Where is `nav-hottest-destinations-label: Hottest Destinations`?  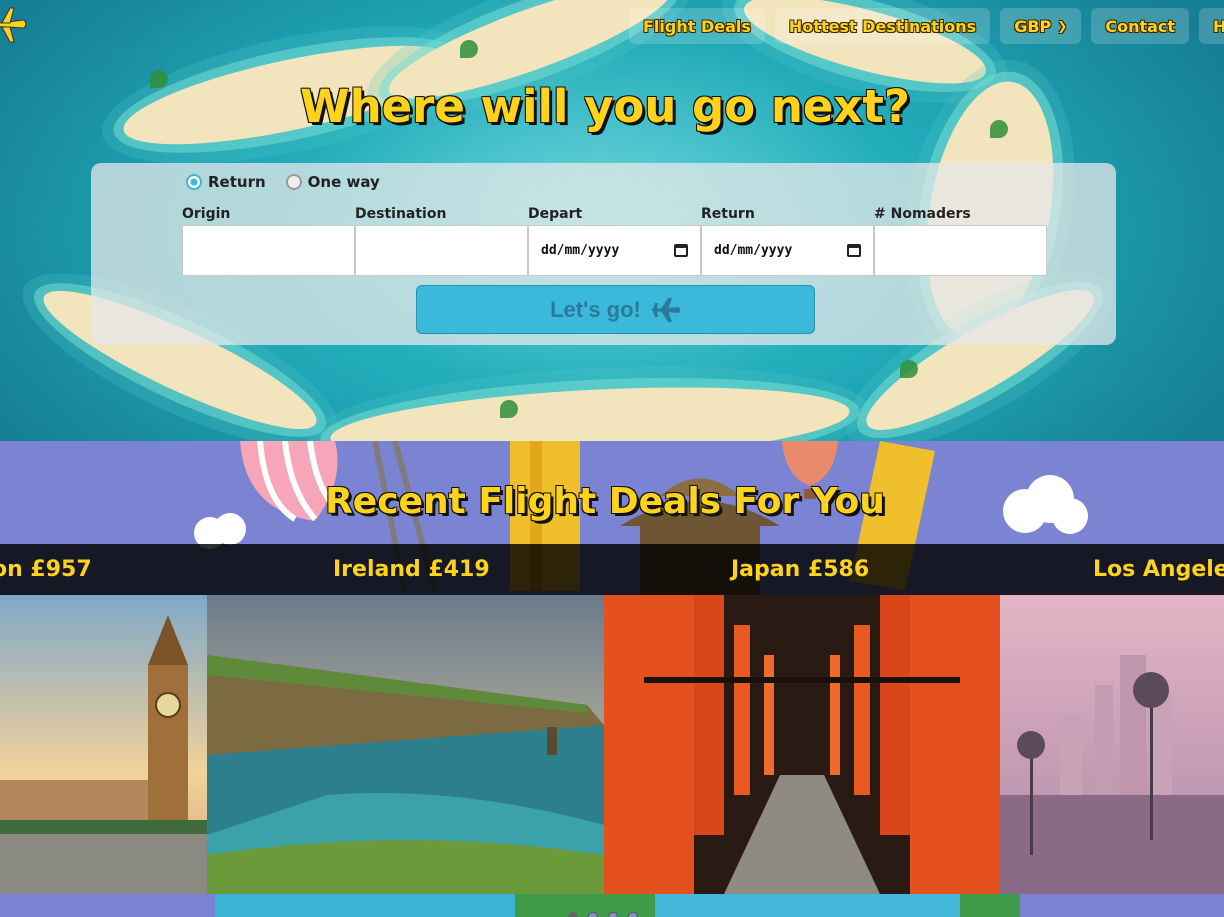 nav-hottest-destinations-label: Hottest Destinations is located at coordinates (882, 26).